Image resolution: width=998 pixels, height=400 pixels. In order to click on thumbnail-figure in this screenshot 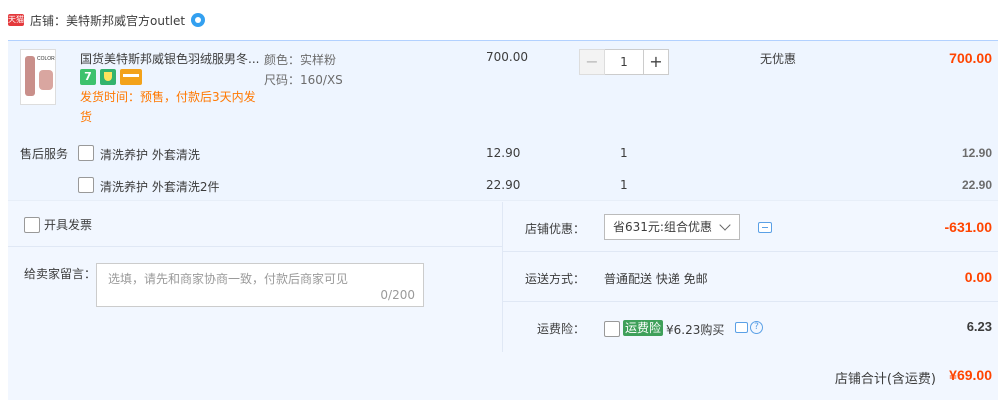, I will do `click(30, 76)`.